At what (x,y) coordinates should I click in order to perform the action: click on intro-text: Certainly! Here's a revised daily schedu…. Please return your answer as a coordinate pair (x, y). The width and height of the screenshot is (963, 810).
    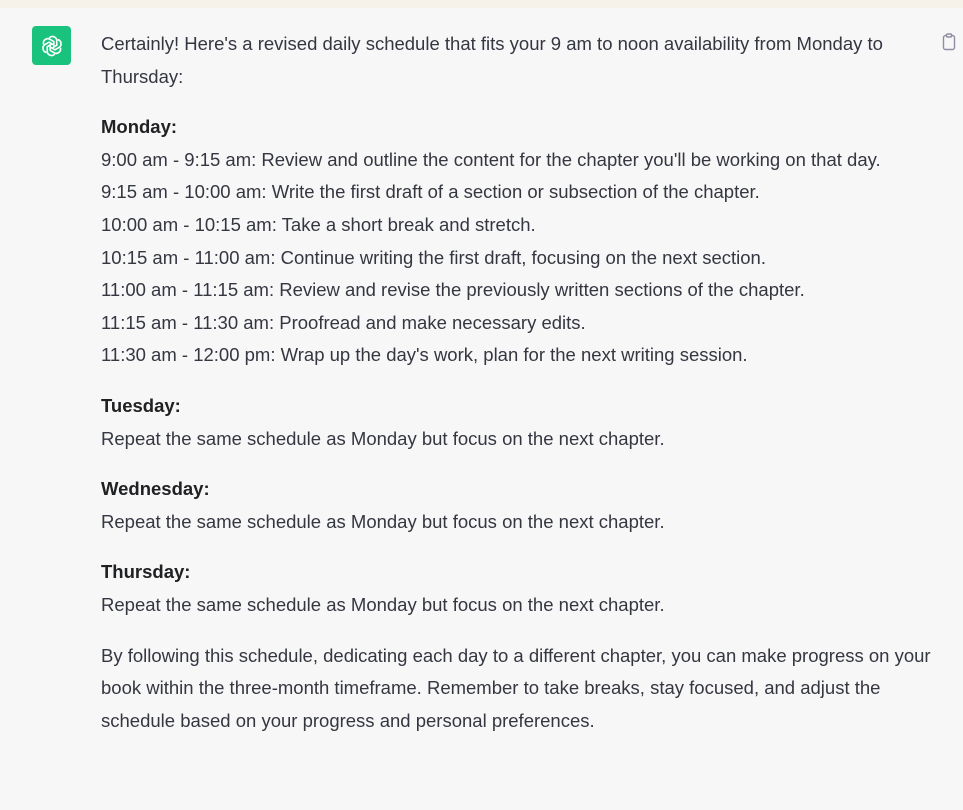
    Looking at the image, I should click on (492, 60).